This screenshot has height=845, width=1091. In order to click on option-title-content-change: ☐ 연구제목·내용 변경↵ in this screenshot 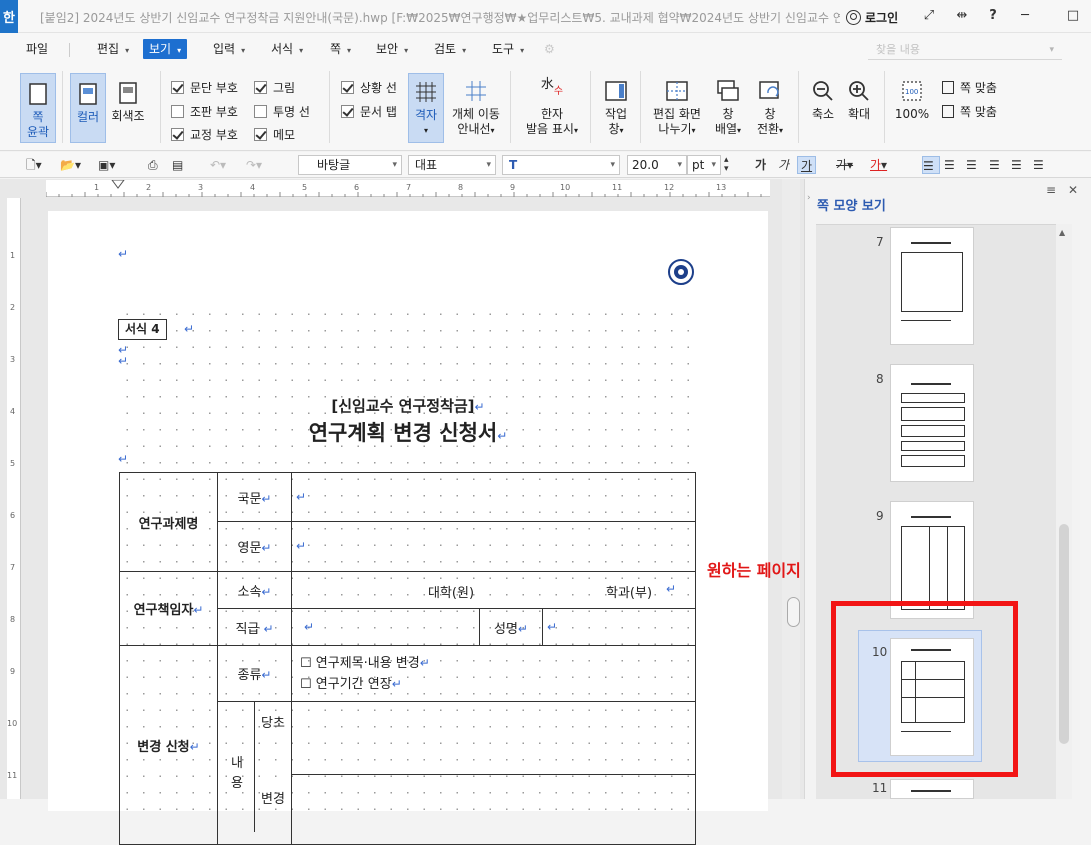, I will do `click(497, 663)`.